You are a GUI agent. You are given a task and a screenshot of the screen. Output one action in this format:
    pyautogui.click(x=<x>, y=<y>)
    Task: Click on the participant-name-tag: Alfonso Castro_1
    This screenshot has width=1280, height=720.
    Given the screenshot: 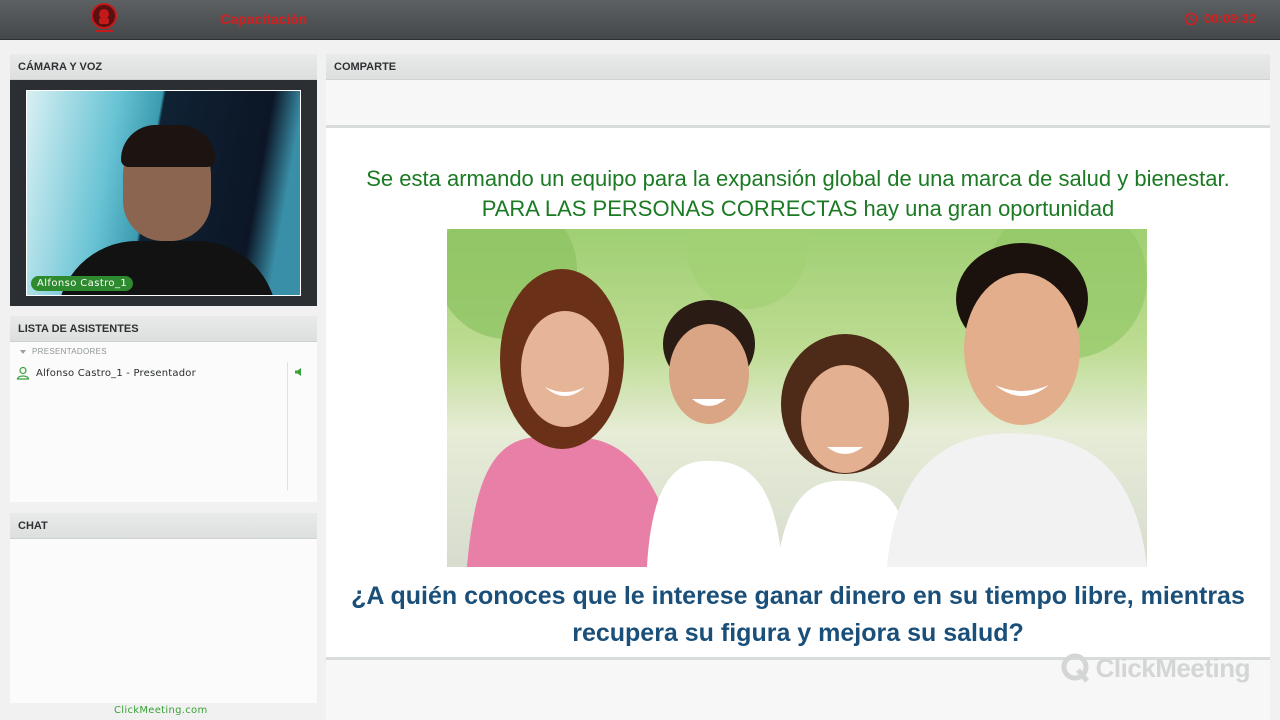 What is the action you would take?
    pyautogui.click(x=82, y=283)
    